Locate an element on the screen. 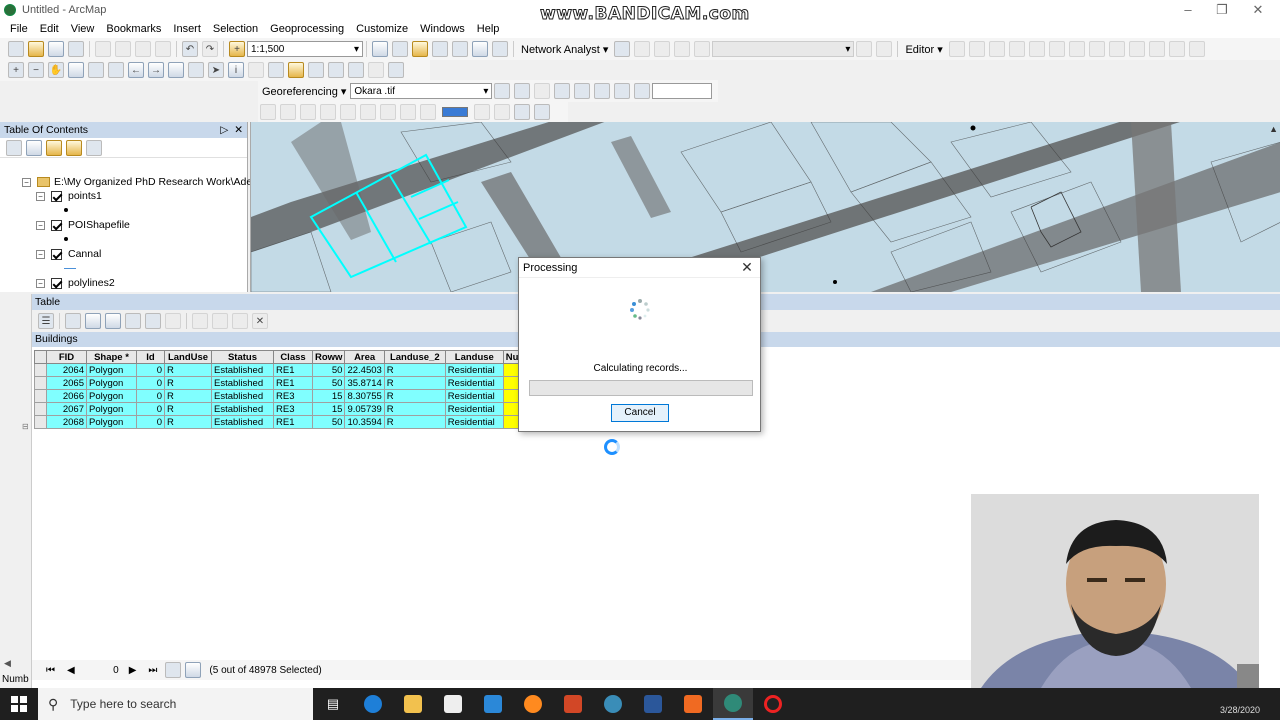  print-icon is located at coordinates (76, 49).